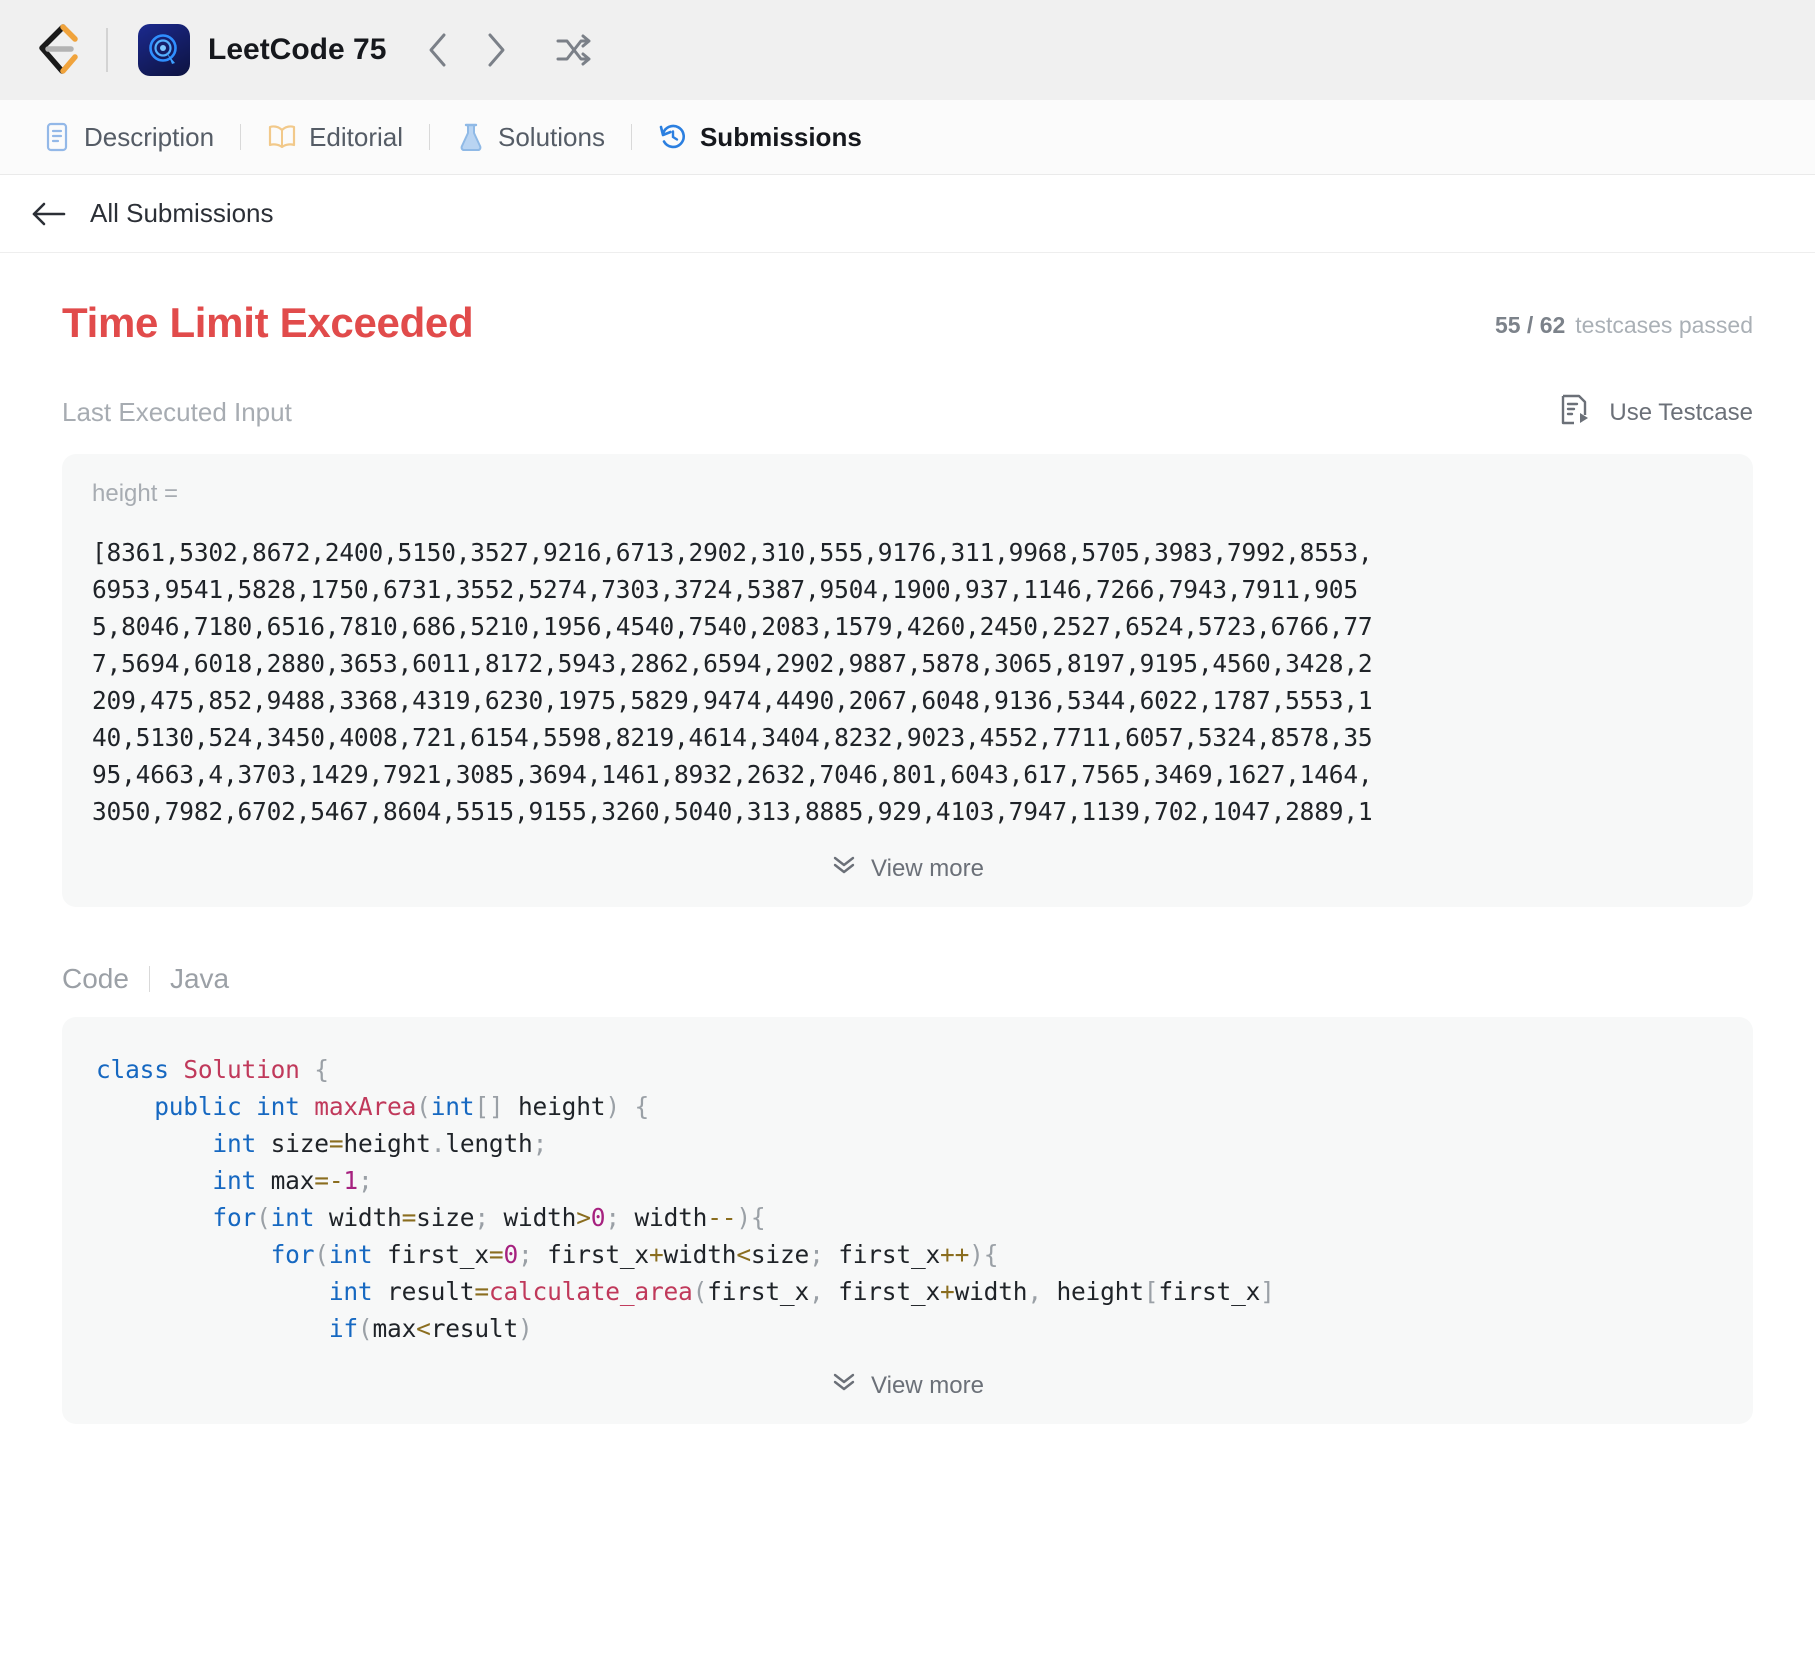 The image size is (1815, 1660). I want to click on code-header-separator, so click(149, 979).